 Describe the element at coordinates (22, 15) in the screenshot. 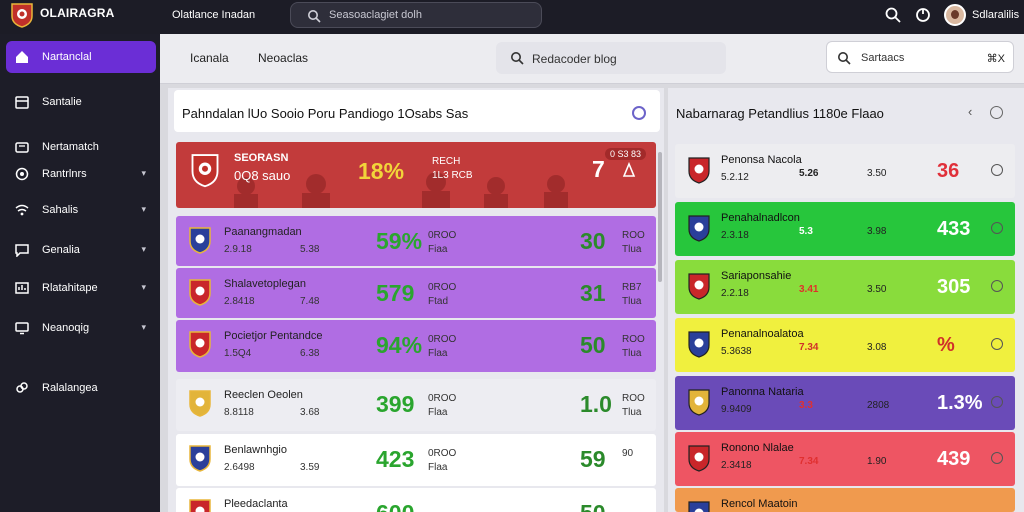

I see `club-logo-icon` at that location.